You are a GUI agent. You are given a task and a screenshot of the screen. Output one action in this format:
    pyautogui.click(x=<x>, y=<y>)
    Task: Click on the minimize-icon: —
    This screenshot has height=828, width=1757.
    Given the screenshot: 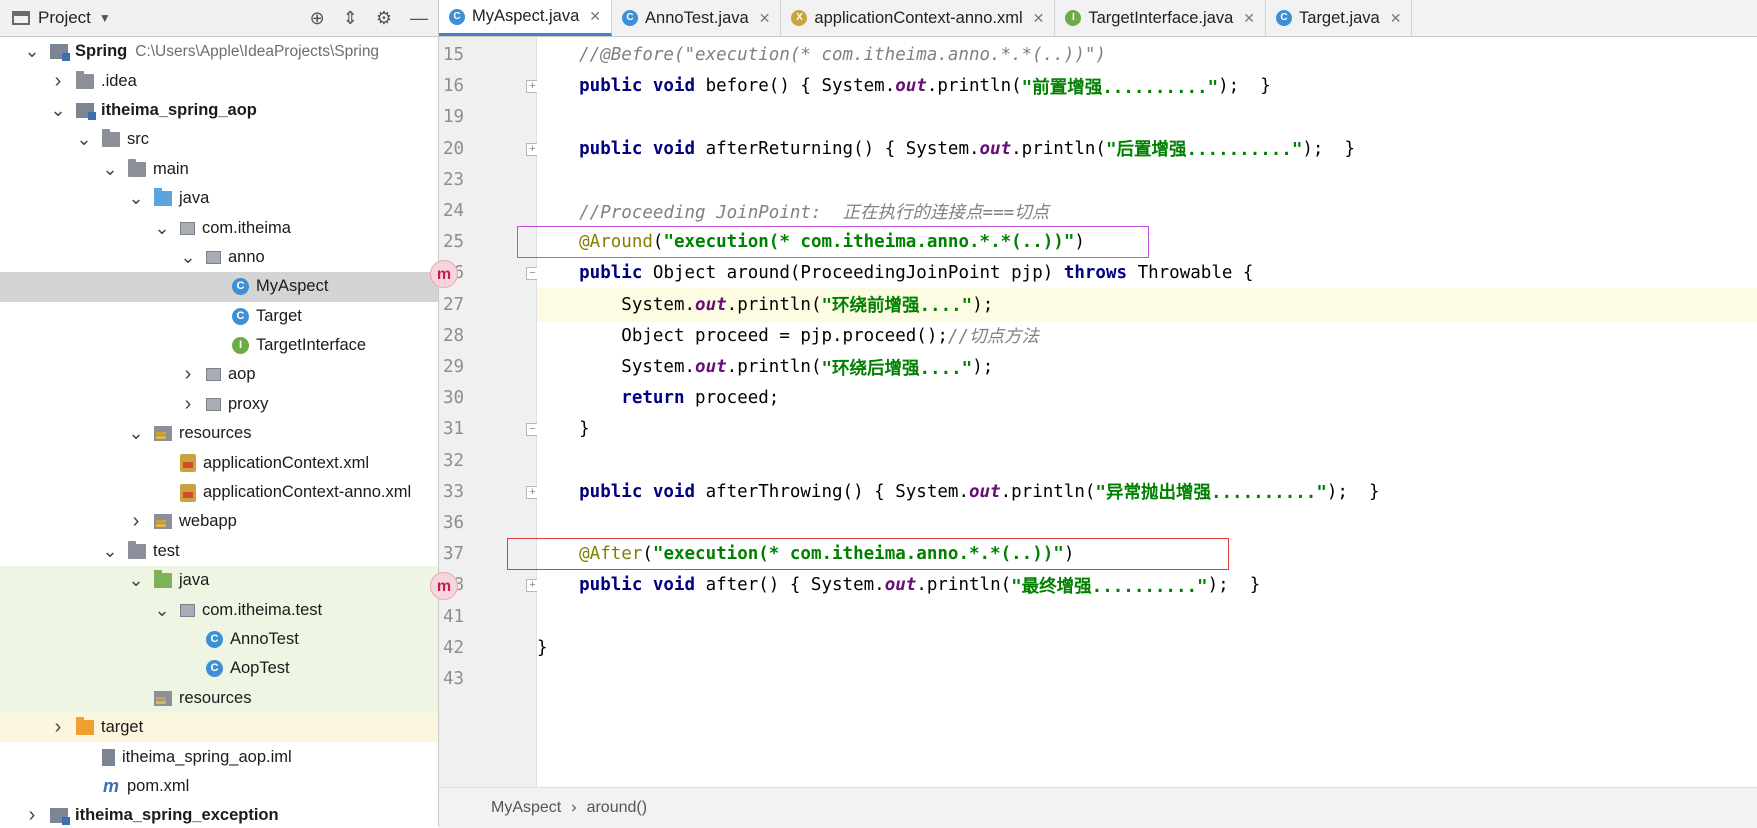 What is the action you would take?
    pyautogui.click(x=419, y=18)
    